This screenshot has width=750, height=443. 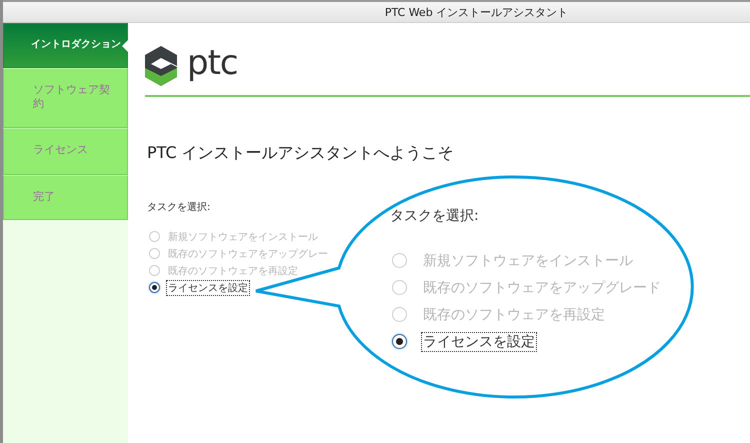 What do you see at coordinates (125, 46) in the screenshot?
I see `caret-icon` at bounding box center [125, 46].